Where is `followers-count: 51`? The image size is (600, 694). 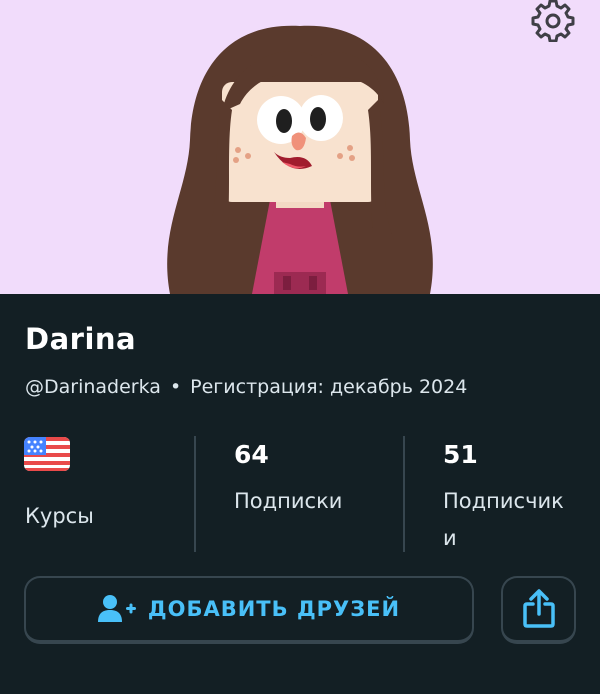
followers-count: 51 is located at coordinates (460, 454).